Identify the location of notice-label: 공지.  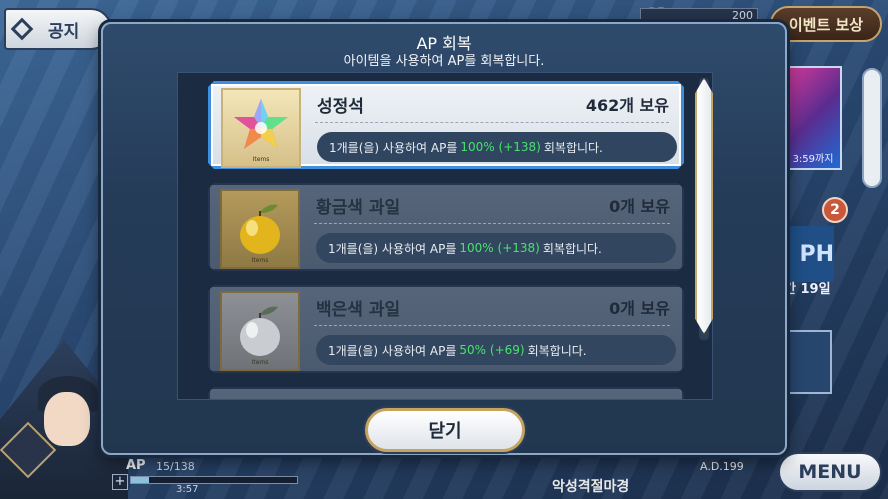
(64, 31).